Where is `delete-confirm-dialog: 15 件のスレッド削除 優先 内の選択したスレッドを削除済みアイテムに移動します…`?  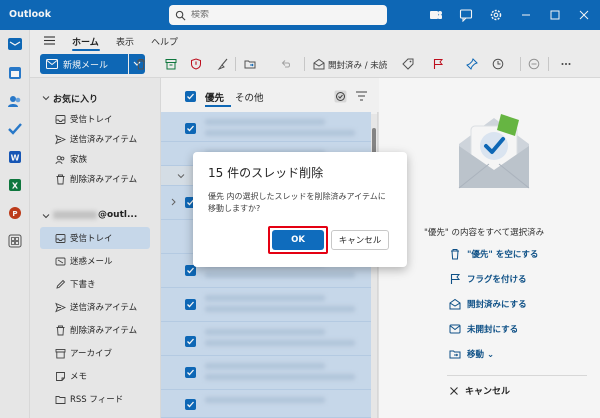 delete-confirm-dialog: 15 件のスレッド削除 優先 内の選択したスレッドを削除済みアイテムに移動します… is located at coordinates (300, 209).